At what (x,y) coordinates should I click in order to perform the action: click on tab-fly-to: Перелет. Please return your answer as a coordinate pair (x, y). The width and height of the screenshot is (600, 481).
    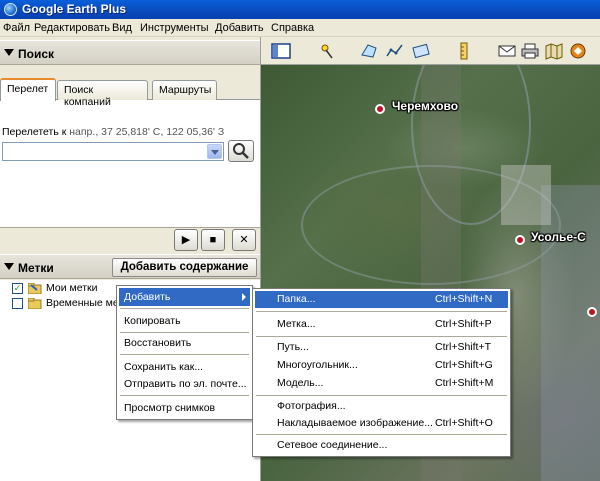
    Looking at the image, I should click on (28, 89).